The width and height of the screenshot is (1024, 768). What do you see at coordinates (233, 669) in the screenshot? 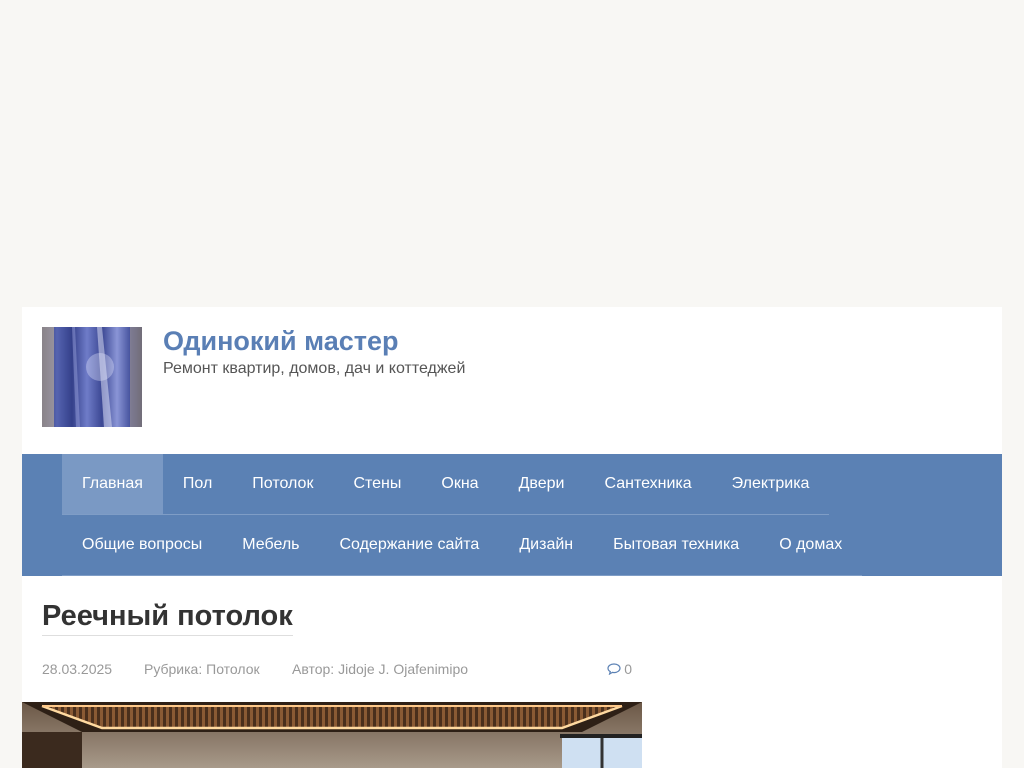
I see `post-category-link: Потолок` at bounding box center [233, 669].